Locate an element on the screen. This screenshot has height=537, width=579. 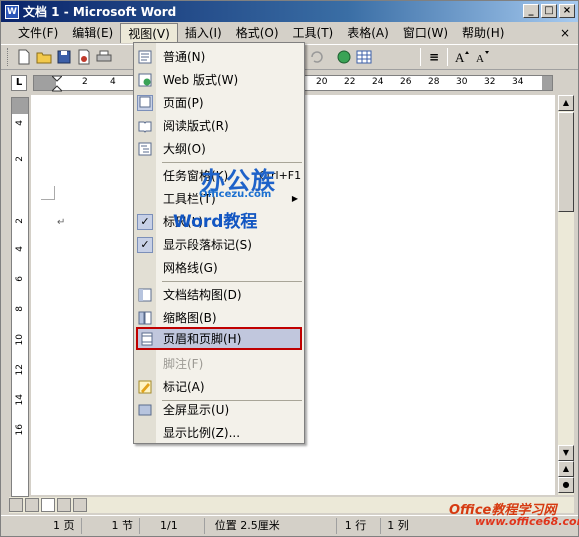
ruler-tick: 32 is located at coordinates (490, 82).